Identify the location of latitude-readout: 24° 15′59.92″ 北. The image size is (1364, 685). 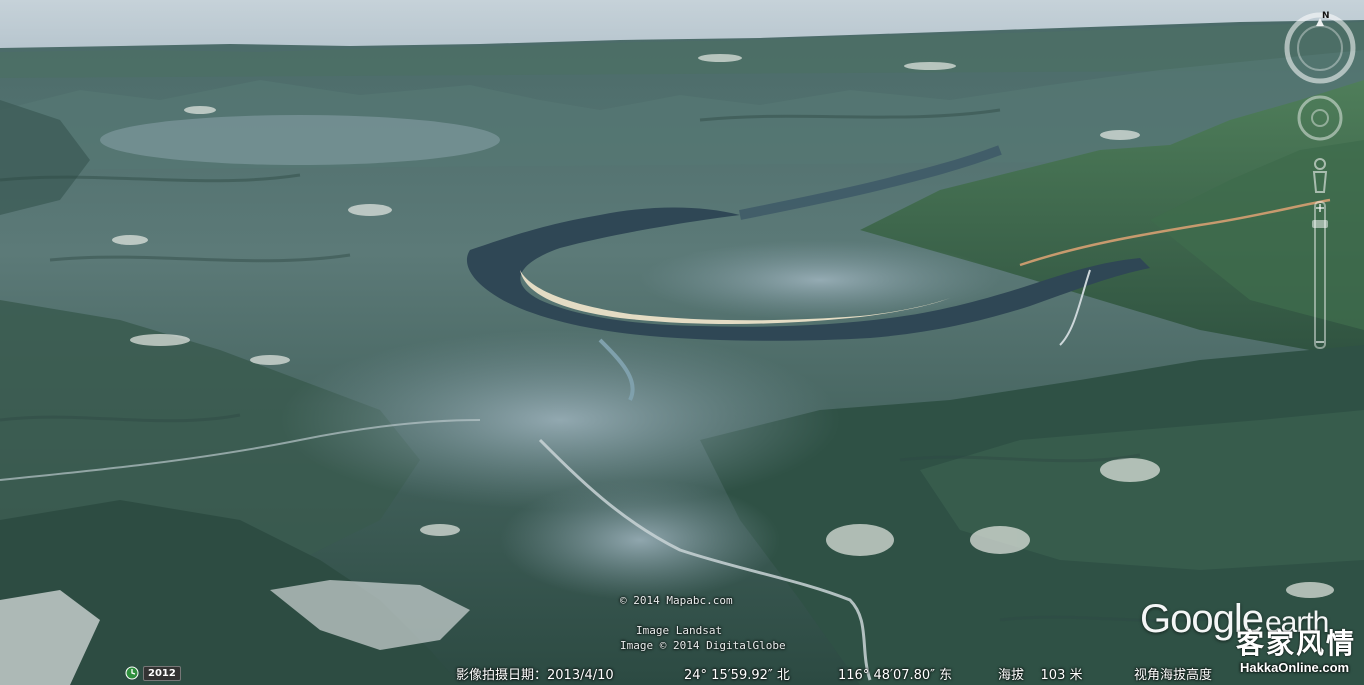
(737, 675).